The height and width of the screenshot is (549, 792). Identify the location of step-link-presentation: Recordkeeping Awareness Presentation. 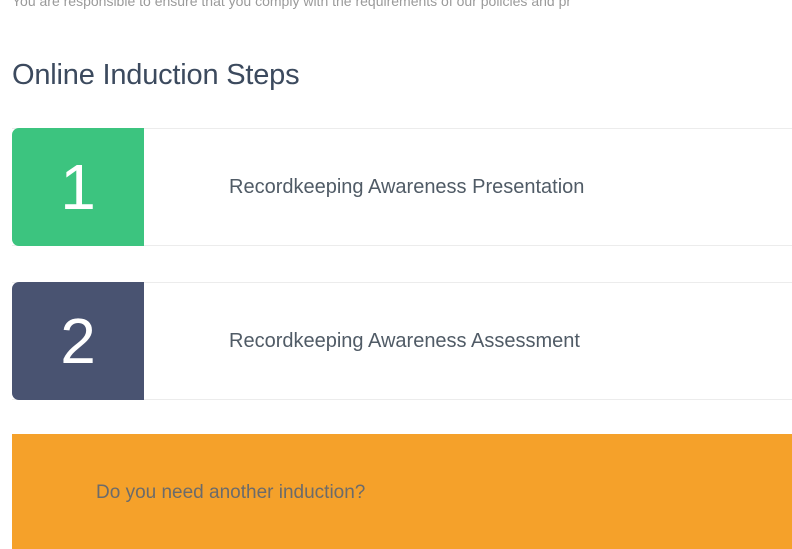
(406, 187).